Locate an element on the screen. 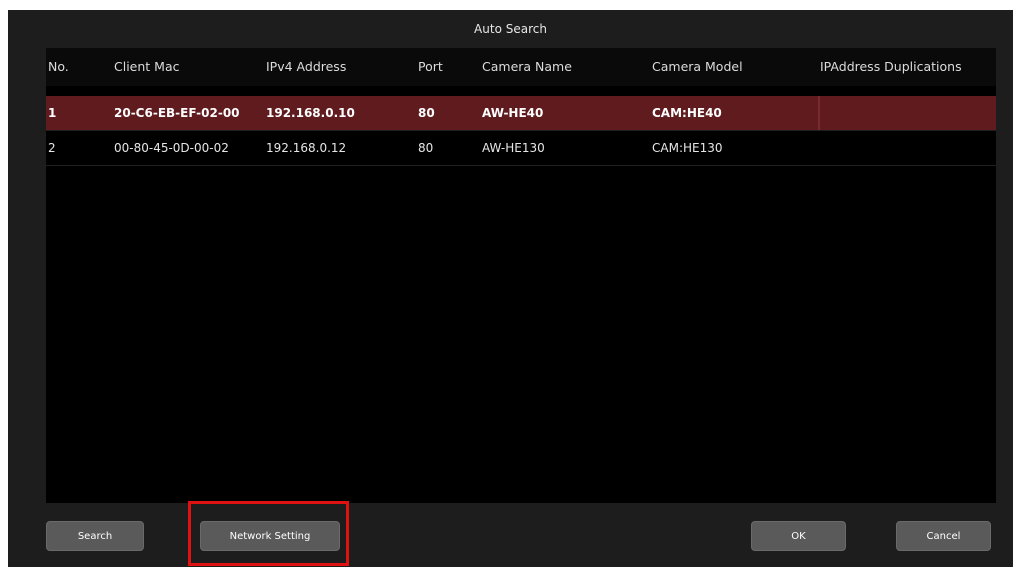 The height and width of the screenshot is (569, 1021). cell-camera-name: AW-HE40 is located at coordinates (513, 113).